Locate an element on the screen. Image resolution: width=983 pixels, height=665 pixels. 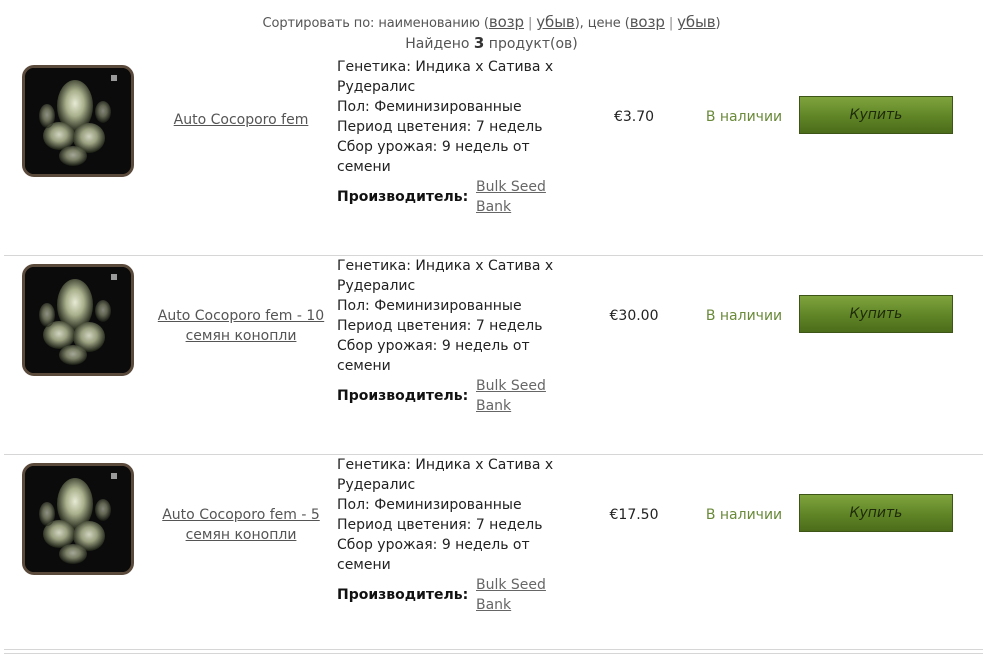
product-name-line1: Auto Cocoporo fem - 10 is located at coordinates (241, 316).